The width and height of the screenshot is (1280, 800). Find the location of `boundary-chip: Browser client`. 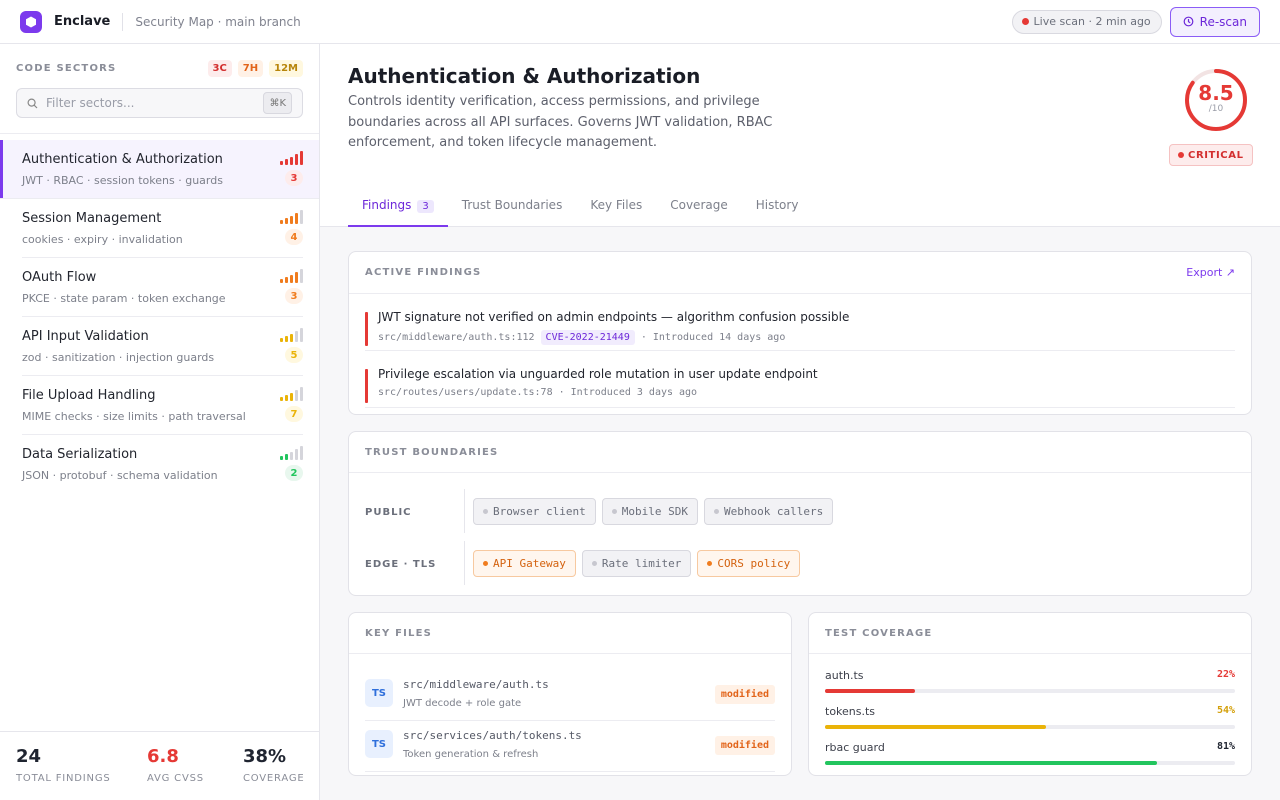

boundary-chip: Browser client is located at coordinates (534, 511).